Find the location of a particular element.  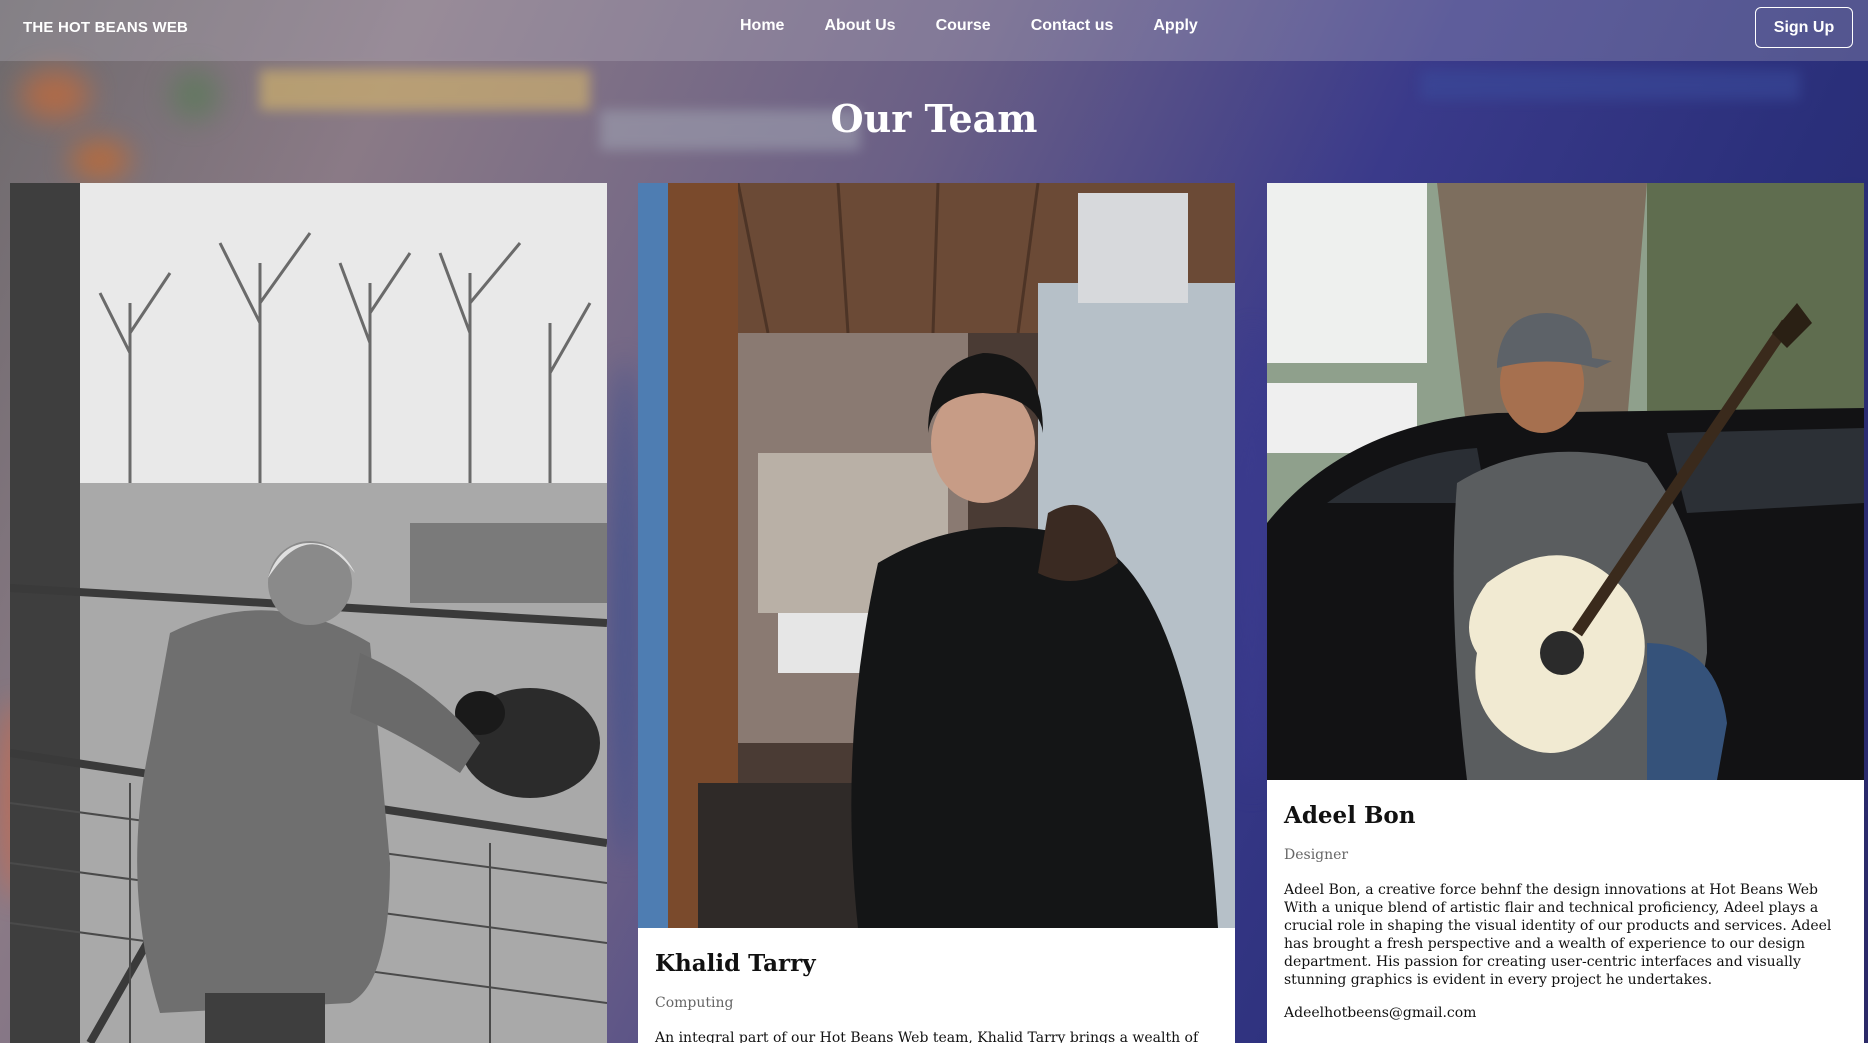

nav-link-home: Home is located at coordinates (762, 26).